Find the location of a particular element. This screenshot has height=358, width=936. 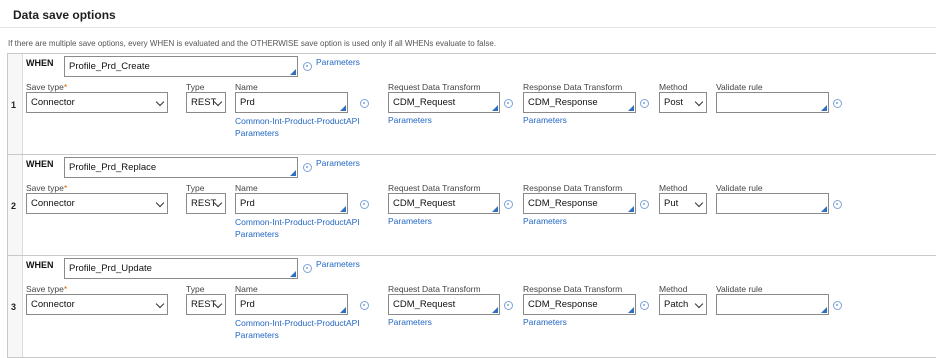

row-gutter: 1 is located at coordinates (15, 104).